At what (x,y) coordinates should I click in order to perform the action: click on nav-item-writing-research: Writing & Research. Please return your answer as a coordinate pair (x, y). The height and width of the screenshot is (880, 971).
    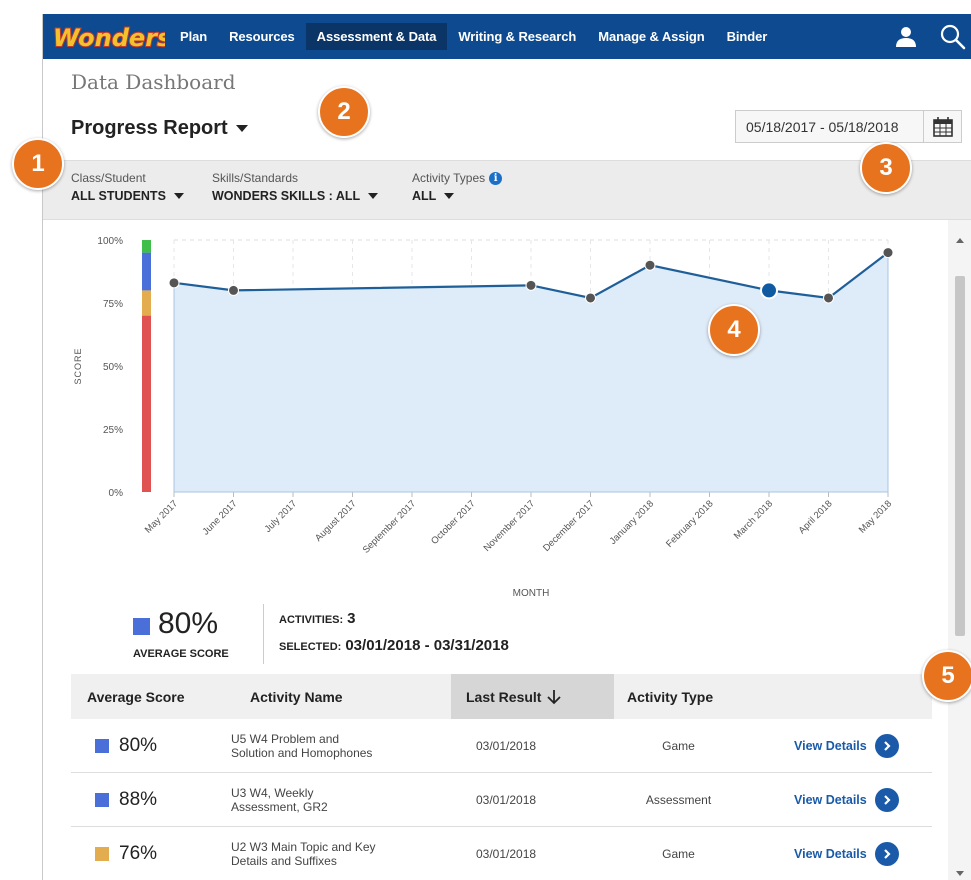
    Looking at the image, I should click on (517, 36).